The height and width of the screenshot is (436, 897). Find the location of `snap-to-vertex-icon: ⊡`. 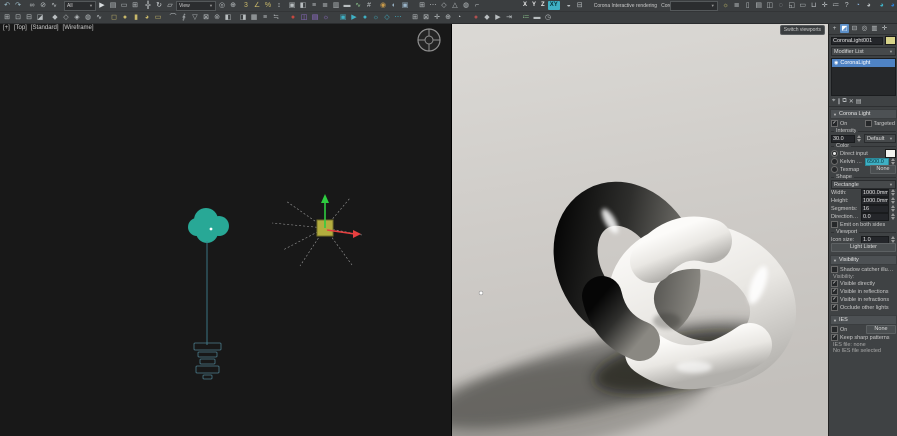

snap-to-vertex-icon: ⊡ is located at coordinates (18, 18).